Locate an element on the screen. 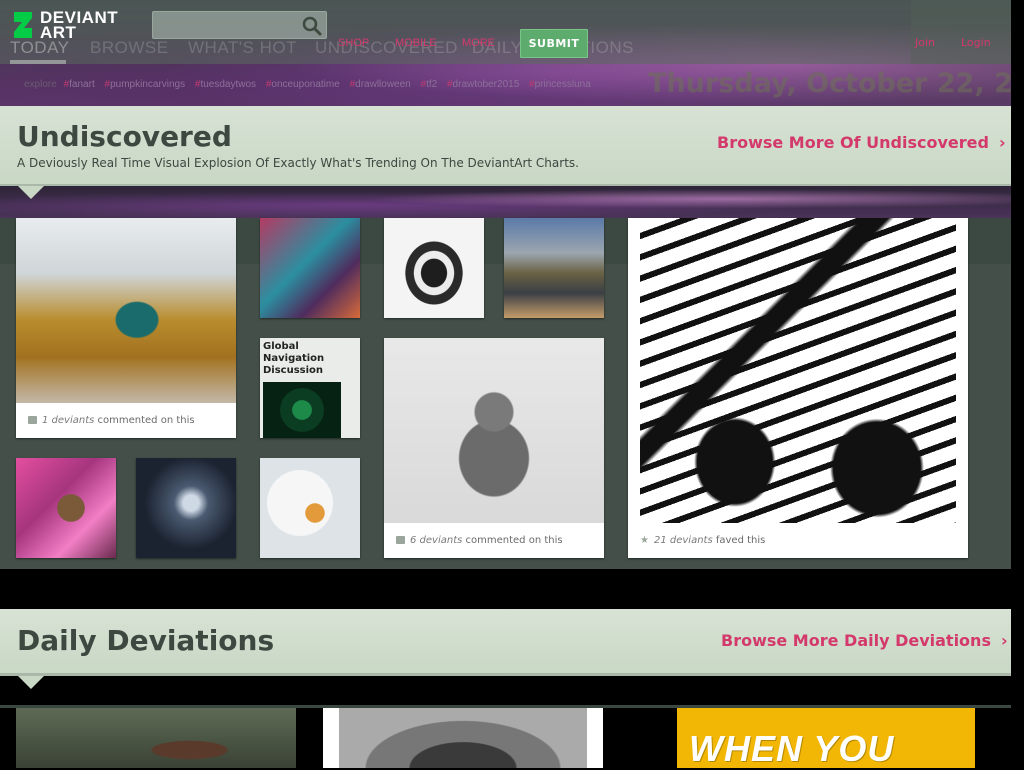 Image resolution: width=1024 pixels, height=770 pixels. tag-link: #tuesdaytwos is located at coordinates (225, 84).